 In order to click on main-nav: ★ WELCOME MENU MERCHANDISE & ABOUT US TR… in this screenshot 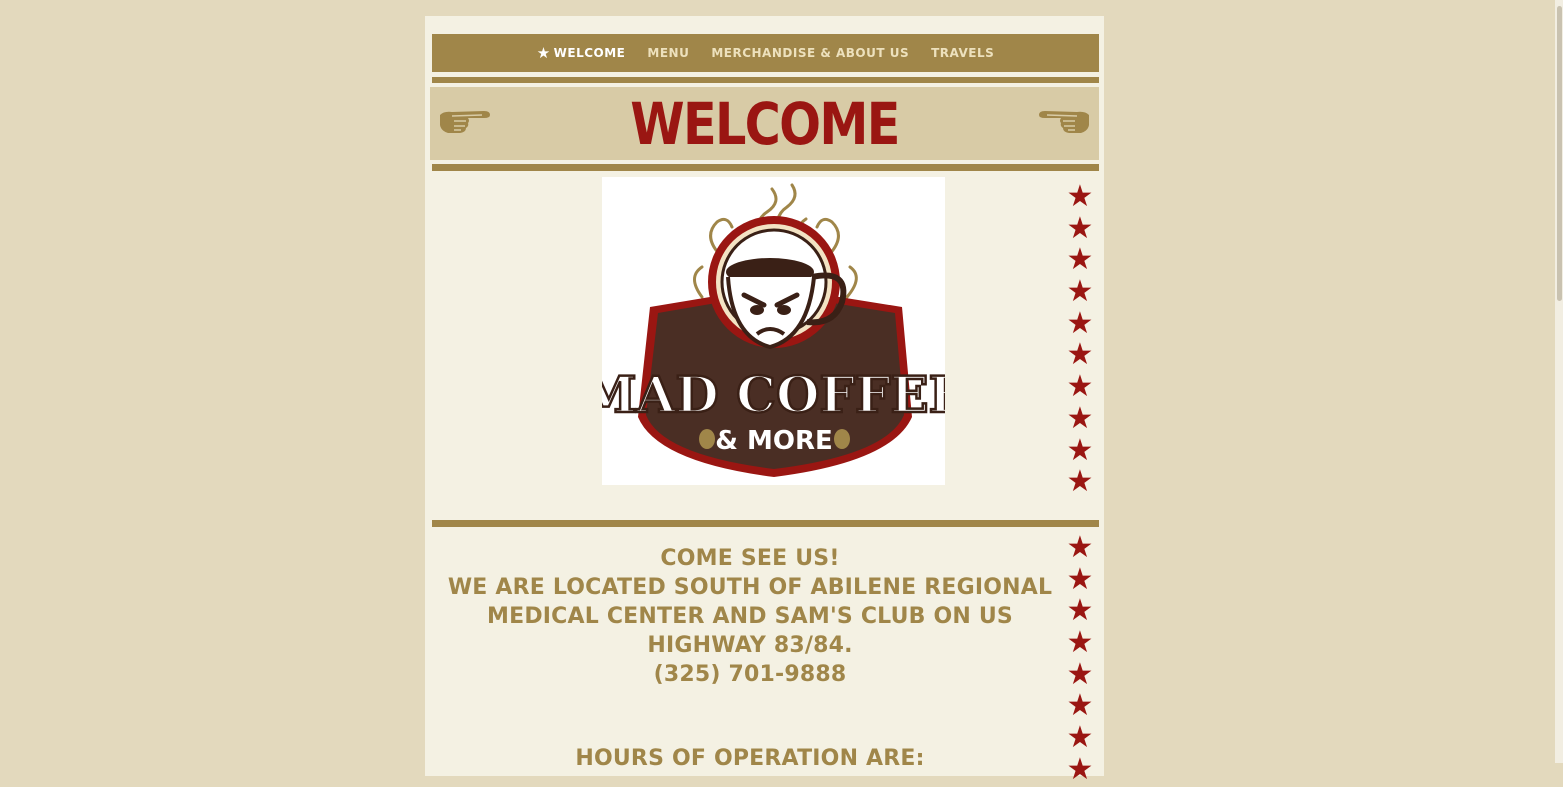, I will do `click(765, 53)`.